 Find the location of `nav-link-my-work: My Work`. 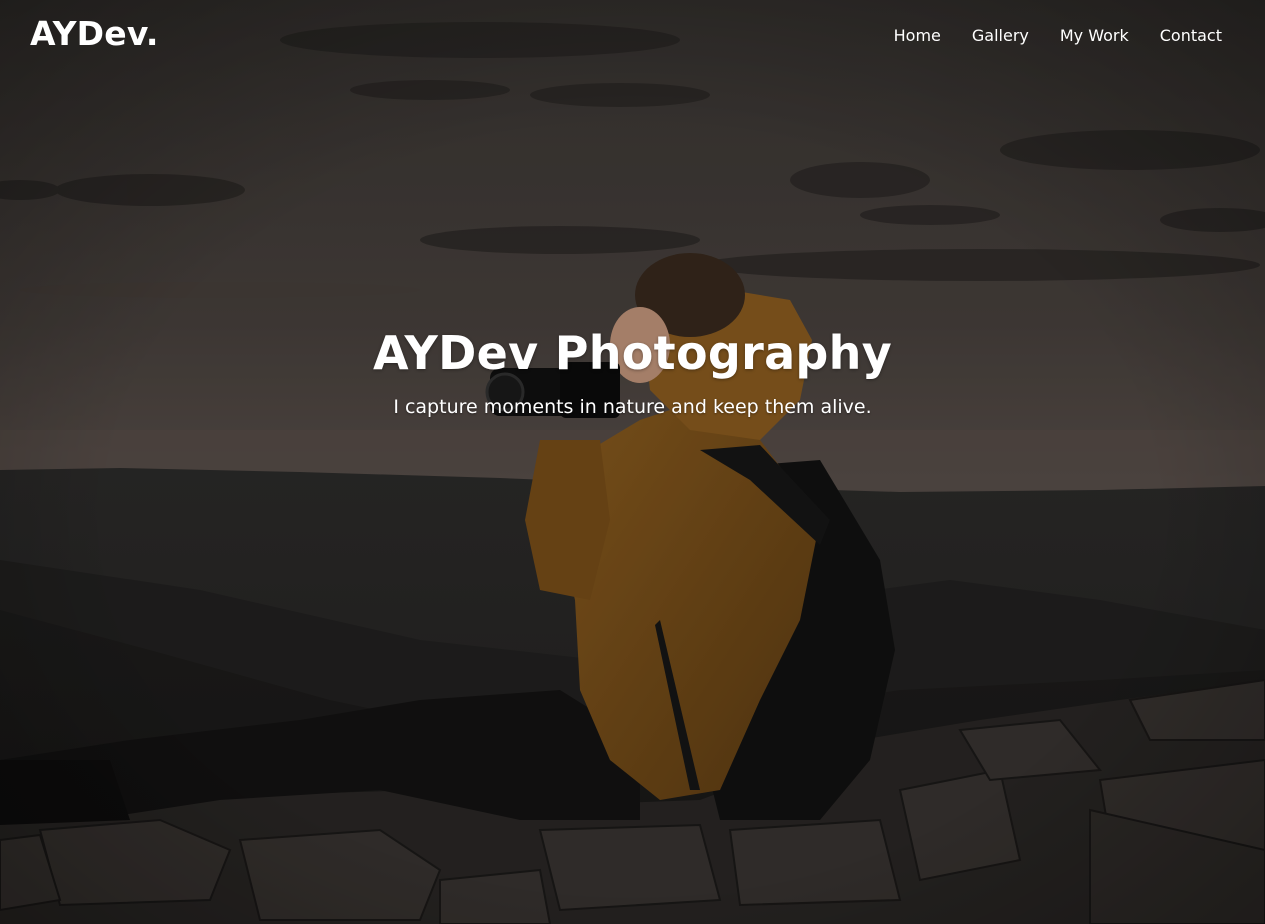

nav-link-my-work: My Work is located at coordinates (1094, 35).